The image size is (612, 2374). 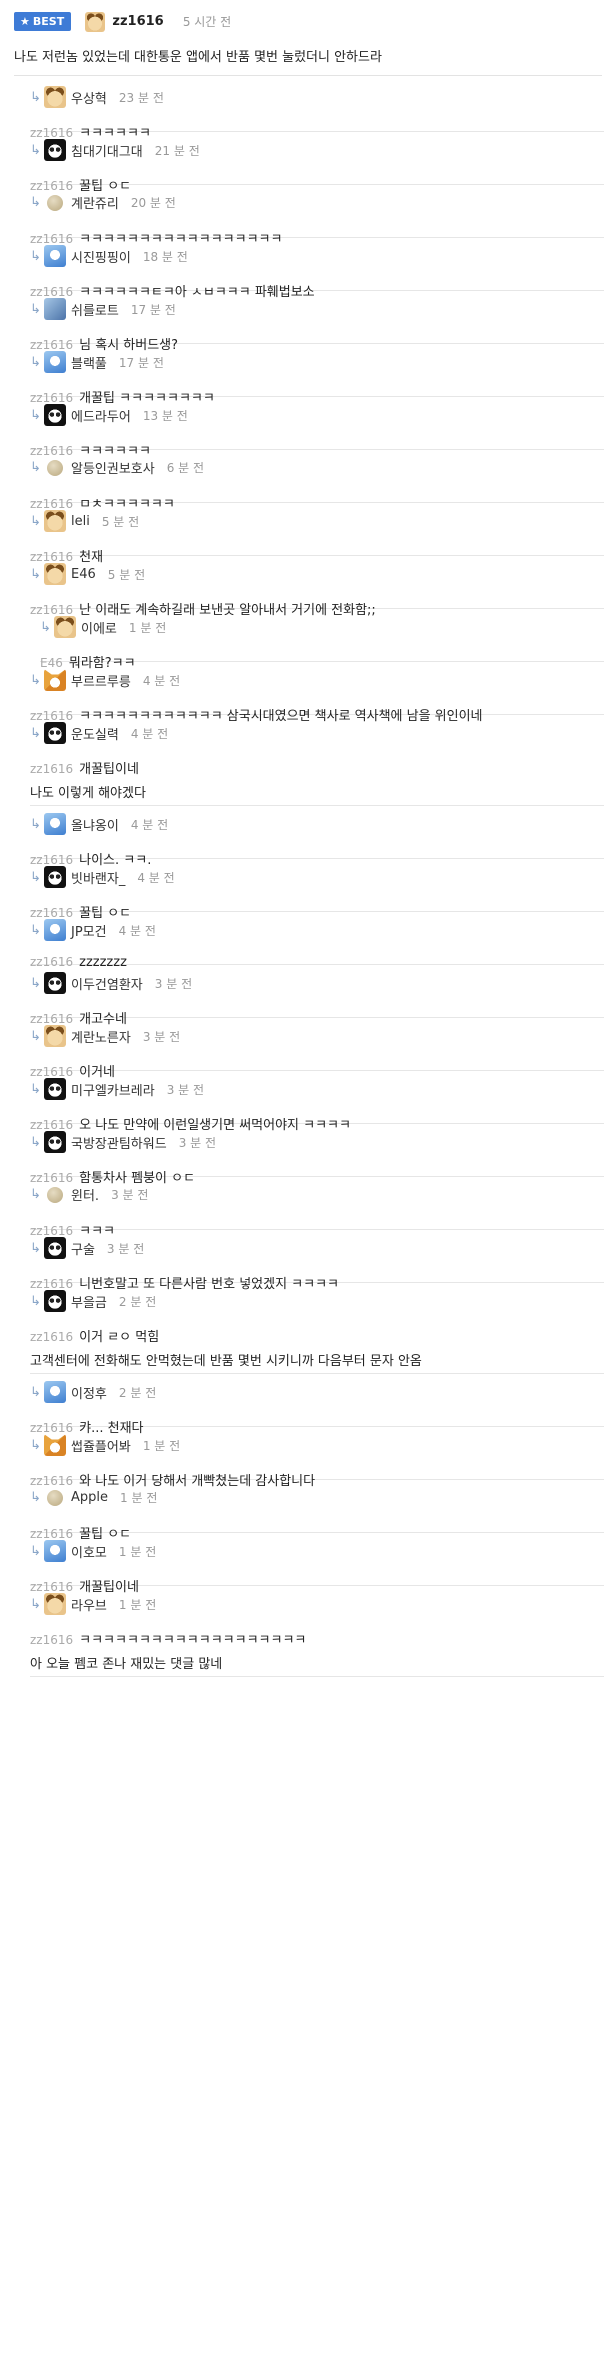 What do you see at coordinates (141, 97) in the screenshot?
I see `comment-time: 23 분 전` at bounding box center [141, 97].